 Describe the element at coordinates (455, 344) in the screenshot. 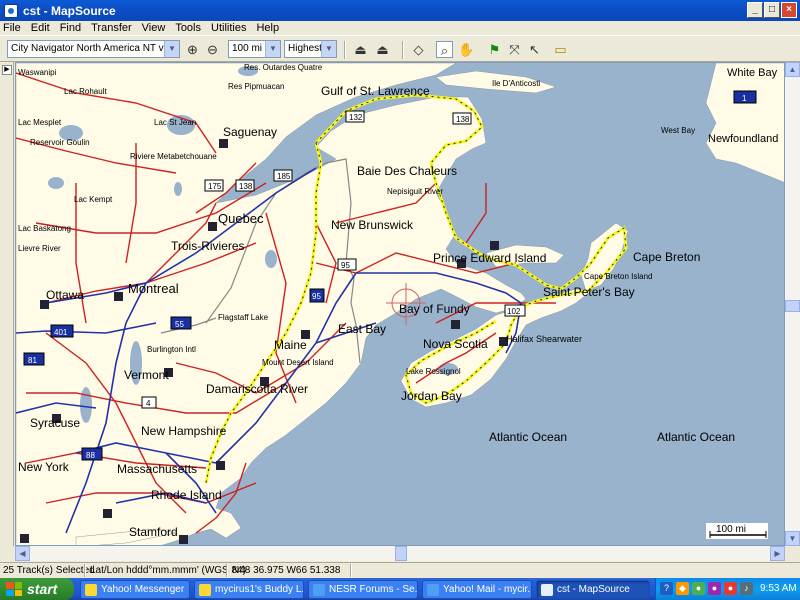

I see `place-label: Nova Scotia` at that location.